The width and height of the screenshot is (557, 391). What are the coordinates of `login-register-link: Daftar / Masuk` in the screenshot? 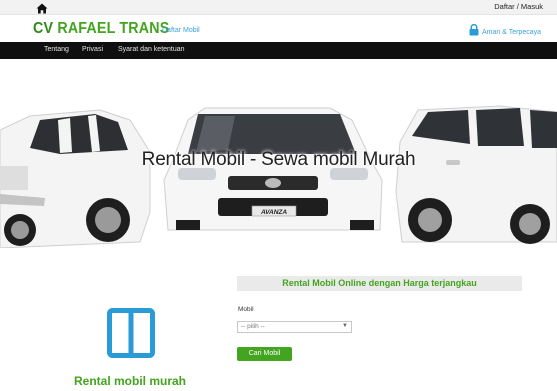 It's located at (518, 6).